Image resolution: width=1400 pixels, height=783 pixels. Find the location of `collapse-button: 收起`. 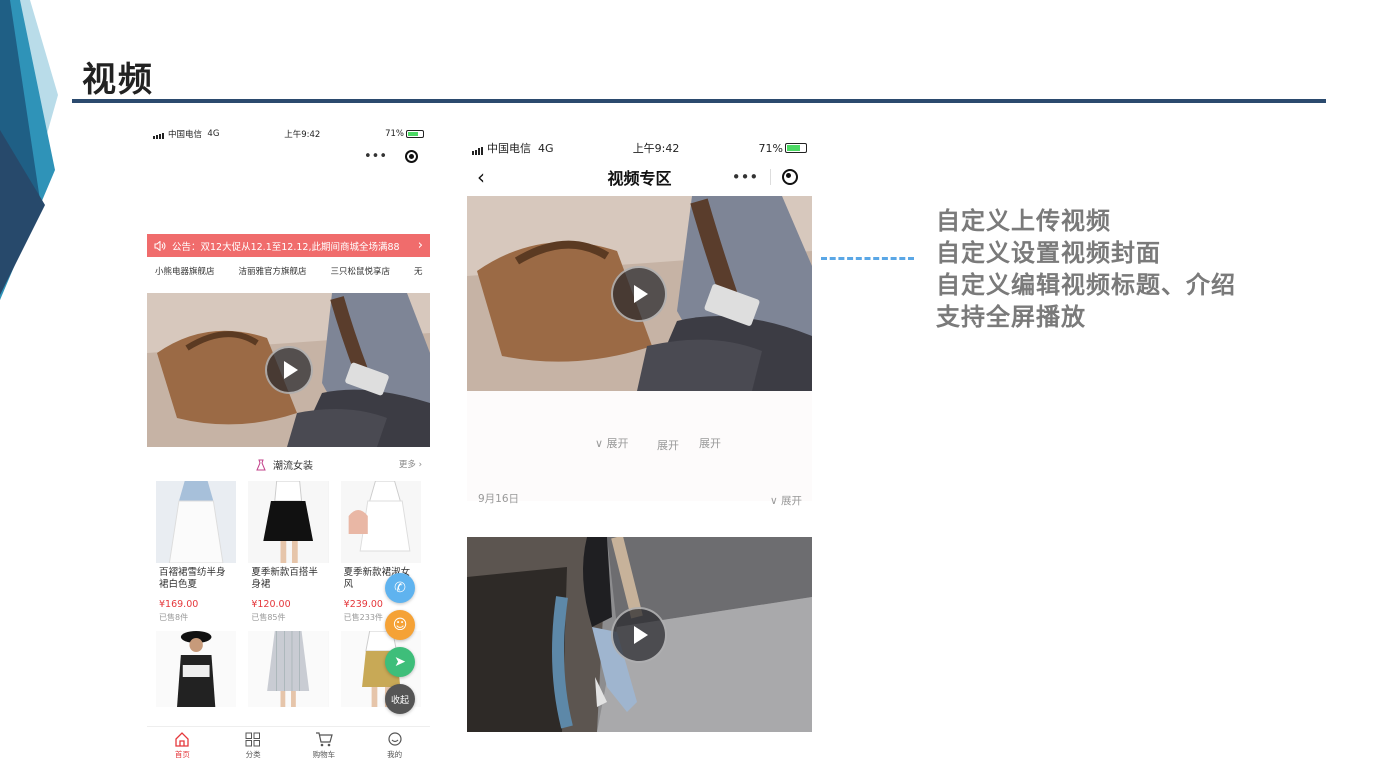

collapse-button: 收起 is located at coordinates (400, 699).